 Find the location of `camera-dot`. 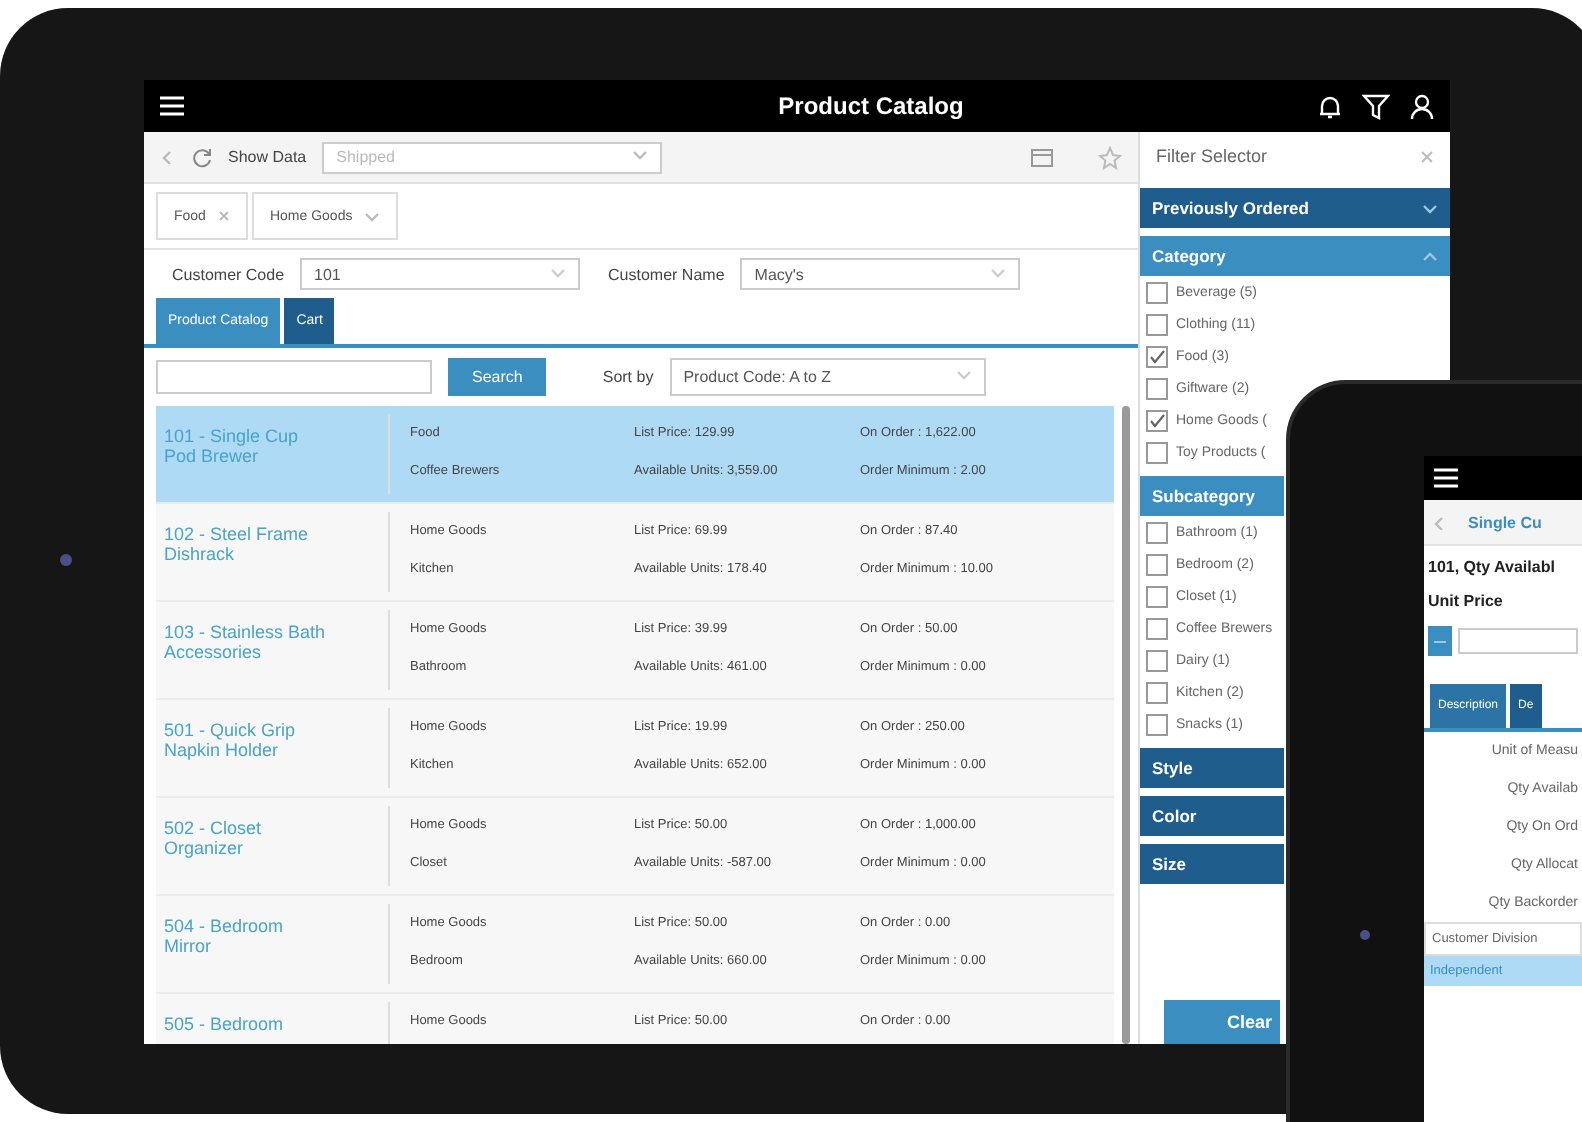

camera-dot is located at coordinates (1365, 935).